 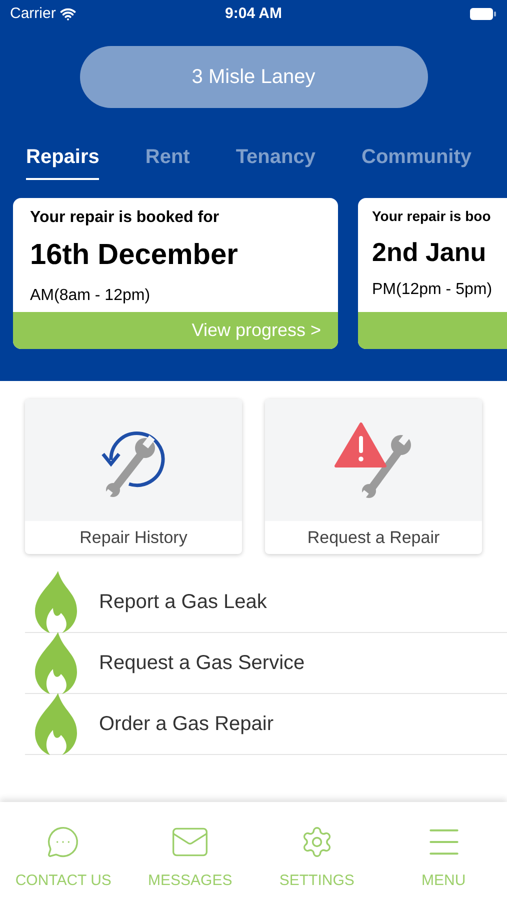 What do you see at coordinates (253, 14) in the screenshot?
I see `clock: 9:04 AM` at bounding box center [253, 14].